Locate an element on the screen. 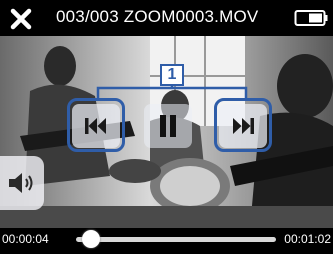  volume-button is located at coordinates (22, 183).